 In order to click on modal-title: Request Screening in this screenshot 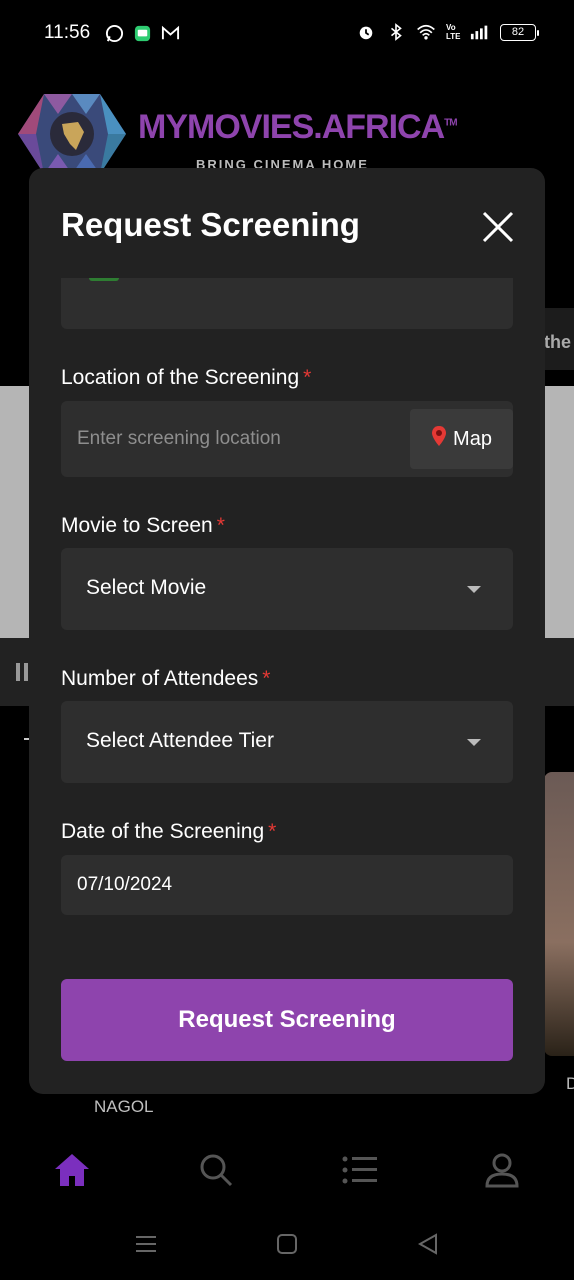, I will do `click(210, 224)`.